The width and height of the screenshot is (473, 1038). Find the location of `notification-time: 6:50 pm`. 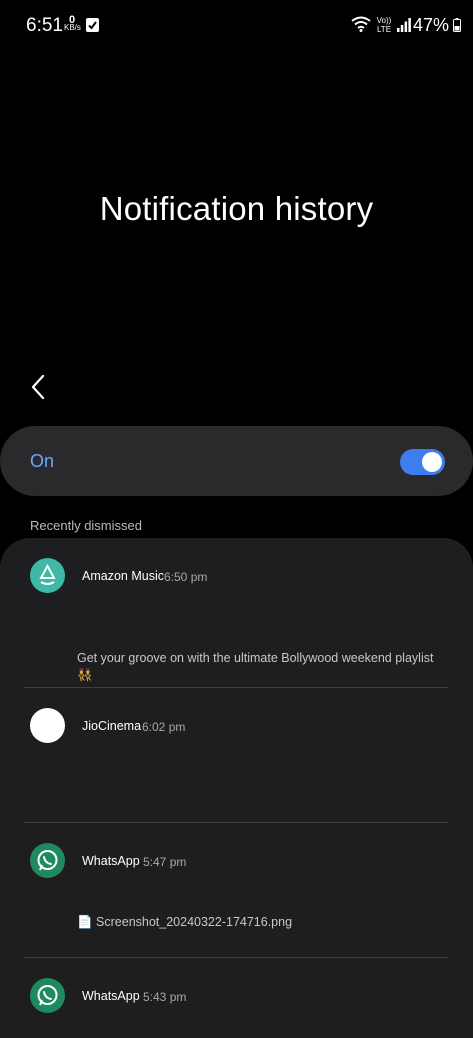

notification-time: 6:50 pm is located at coordinates (186, 577).